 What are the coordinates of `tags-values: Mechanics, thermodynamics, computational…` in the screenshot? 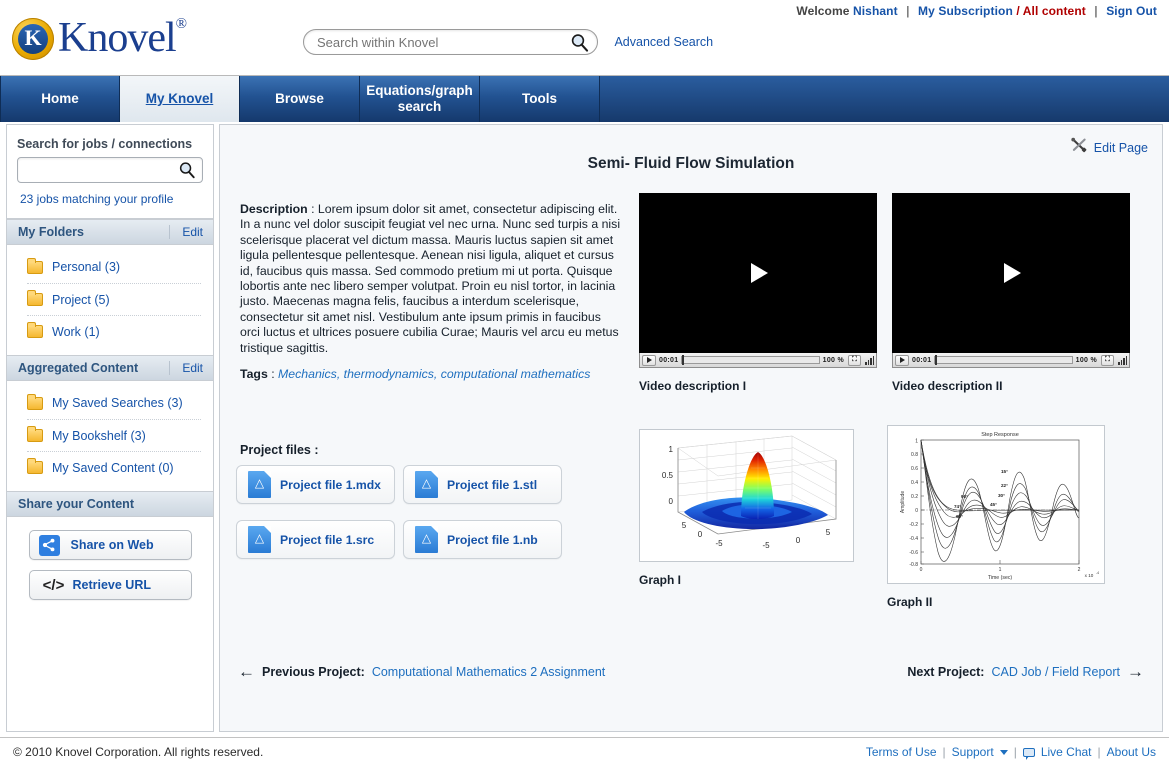 It's located at (434, 374).